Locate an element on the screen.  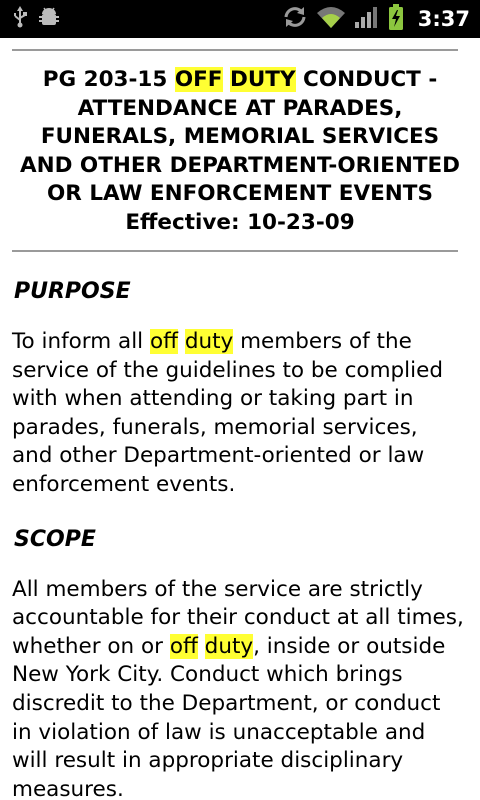
highlight-off: OFF is located at coordinates (198, 79).